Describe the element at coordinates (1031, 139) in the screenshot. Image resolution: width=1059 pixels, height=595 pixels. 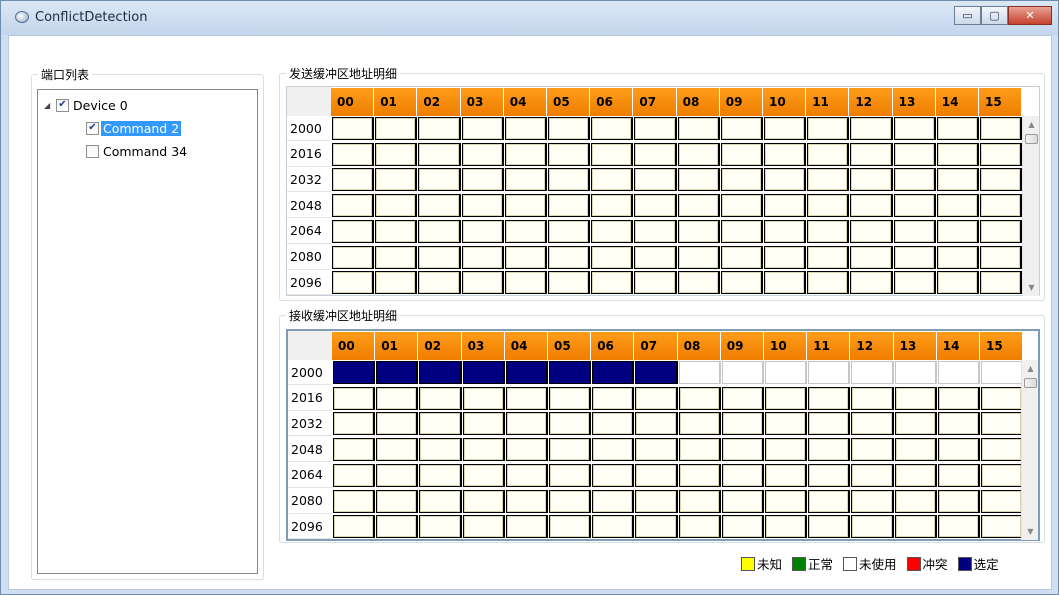
I see `scroll-thumb` at that location.